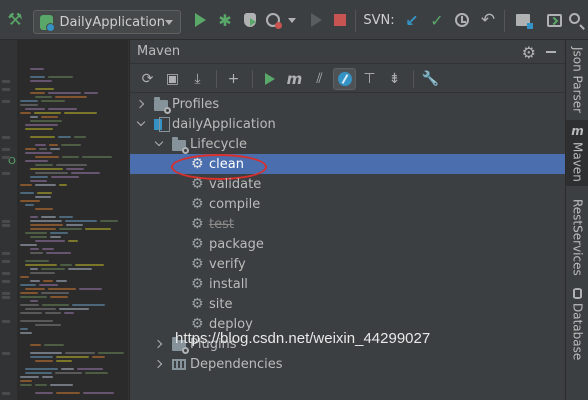 The image size is (588, 400). What do you see at coordinates (551, 52) in the screenshot?
I see `minimize-icon` at bounding box center [551, 52].